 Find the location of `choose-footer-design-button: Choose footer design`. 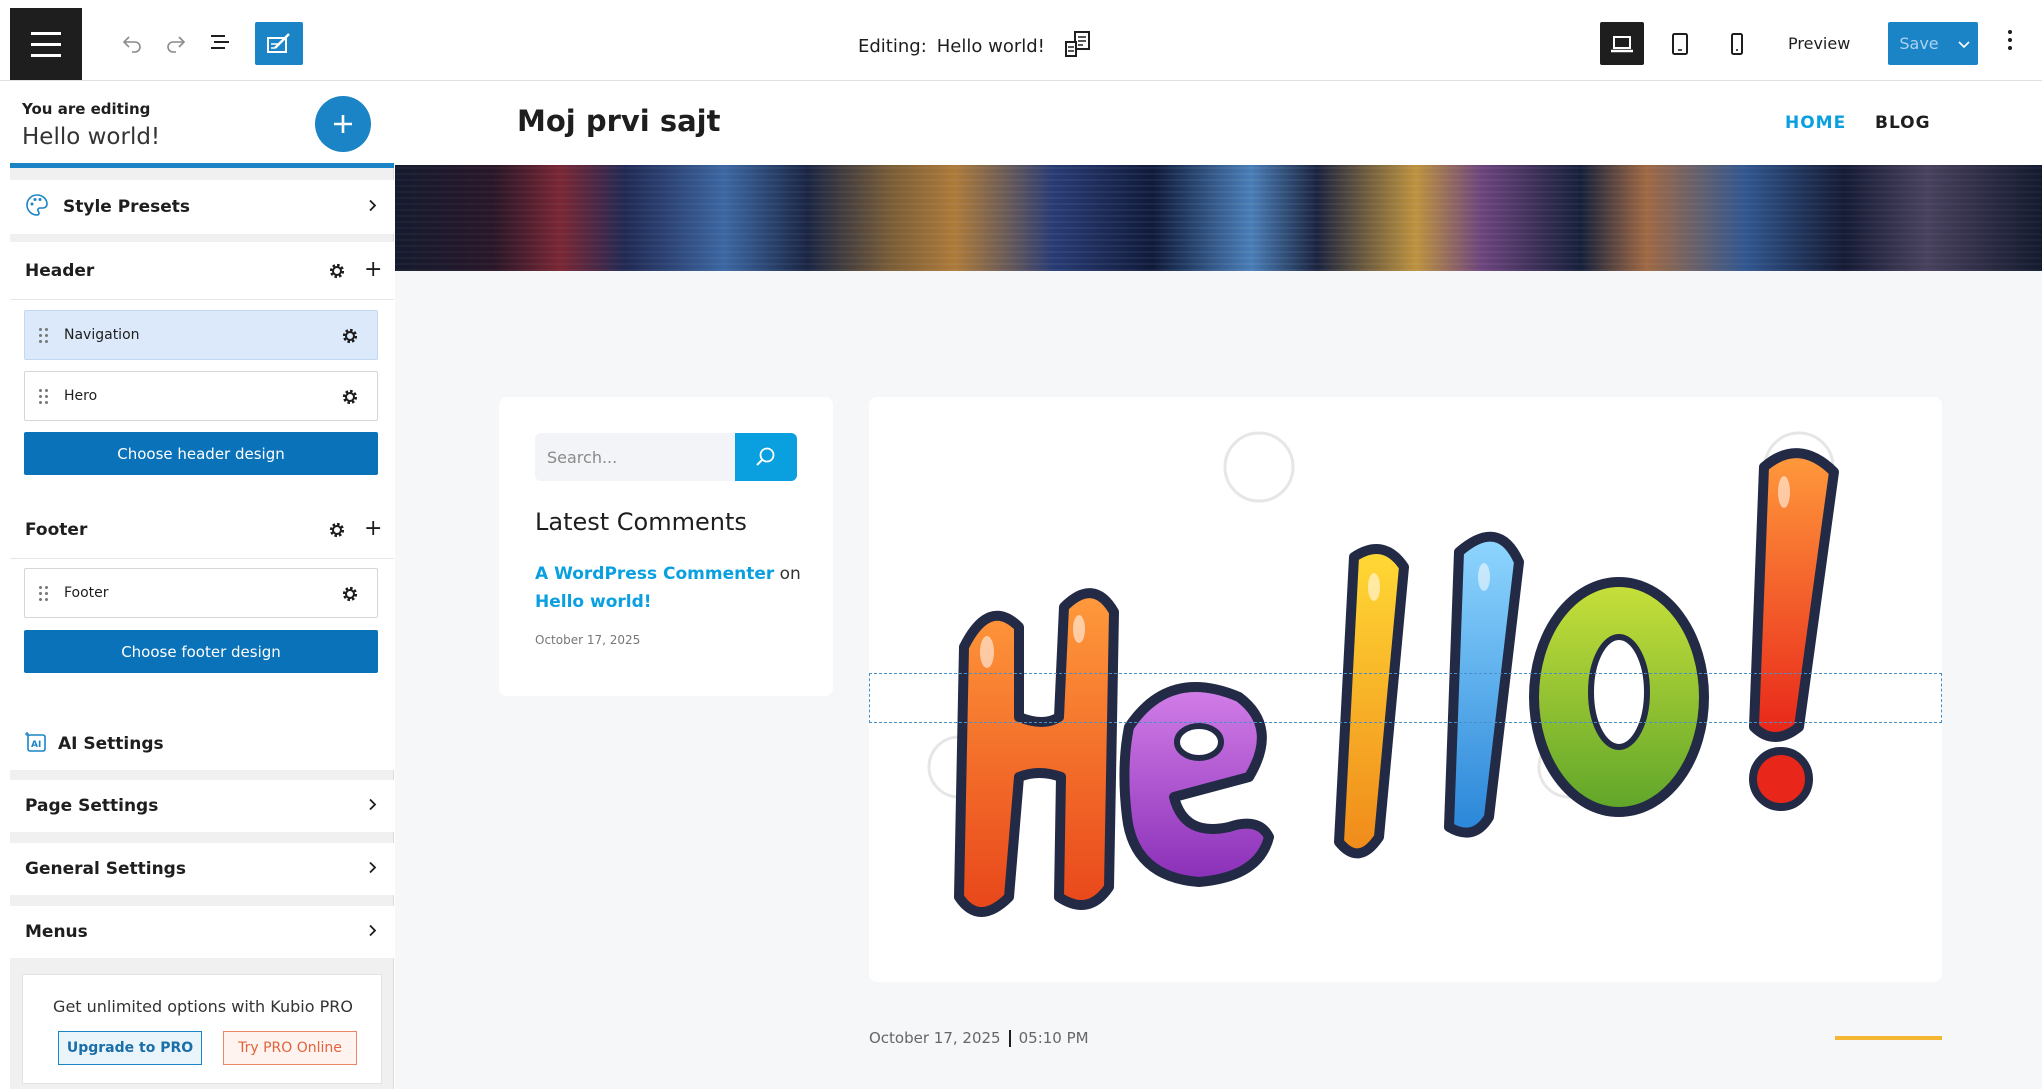

choose-footer-design-button: Choose footer design is located at coordinates (201, 651).